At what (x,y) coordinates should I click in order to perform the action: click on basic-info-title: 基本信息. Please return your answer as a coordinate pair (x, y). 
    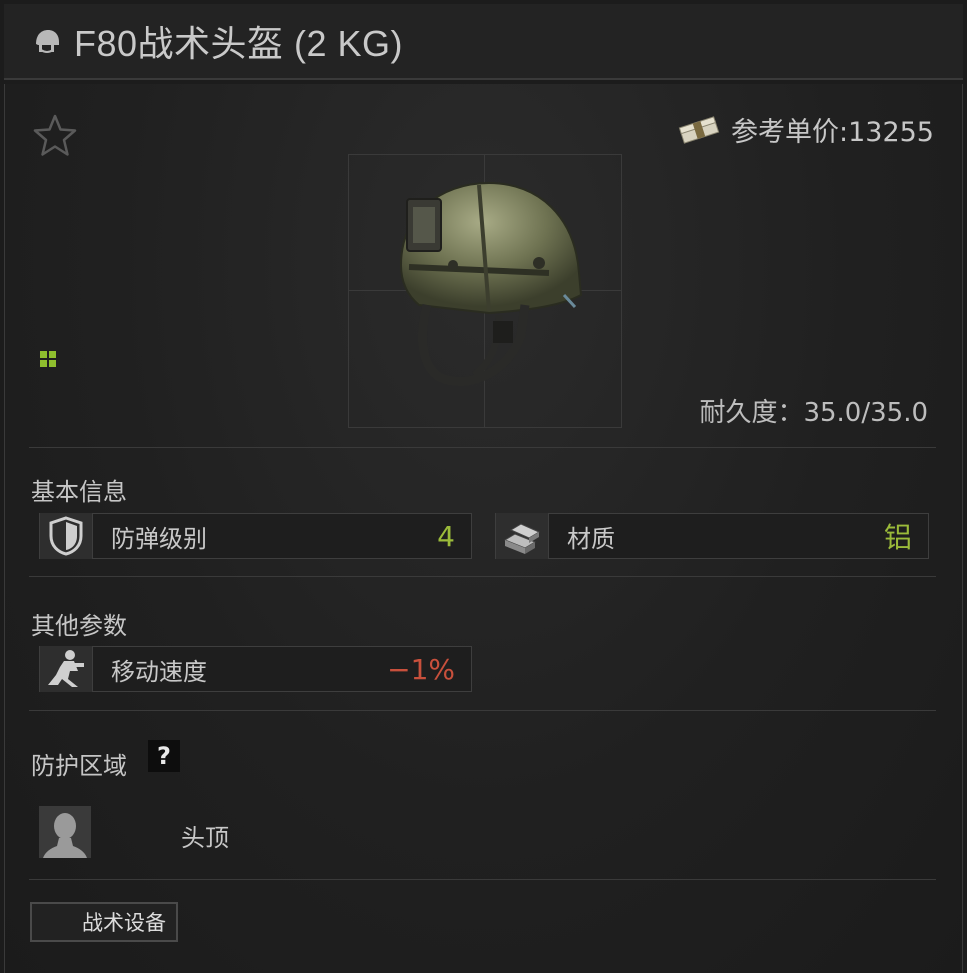
    Looking at the image, I should click on (79, 492).